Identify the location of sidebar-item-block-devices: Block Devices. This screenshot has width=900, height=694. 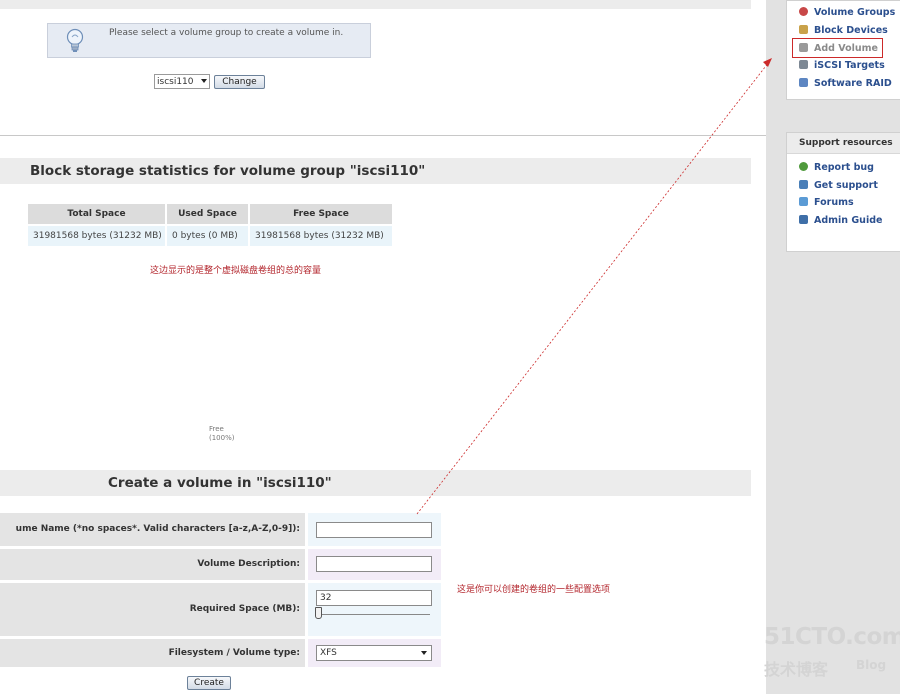
(843, 30).